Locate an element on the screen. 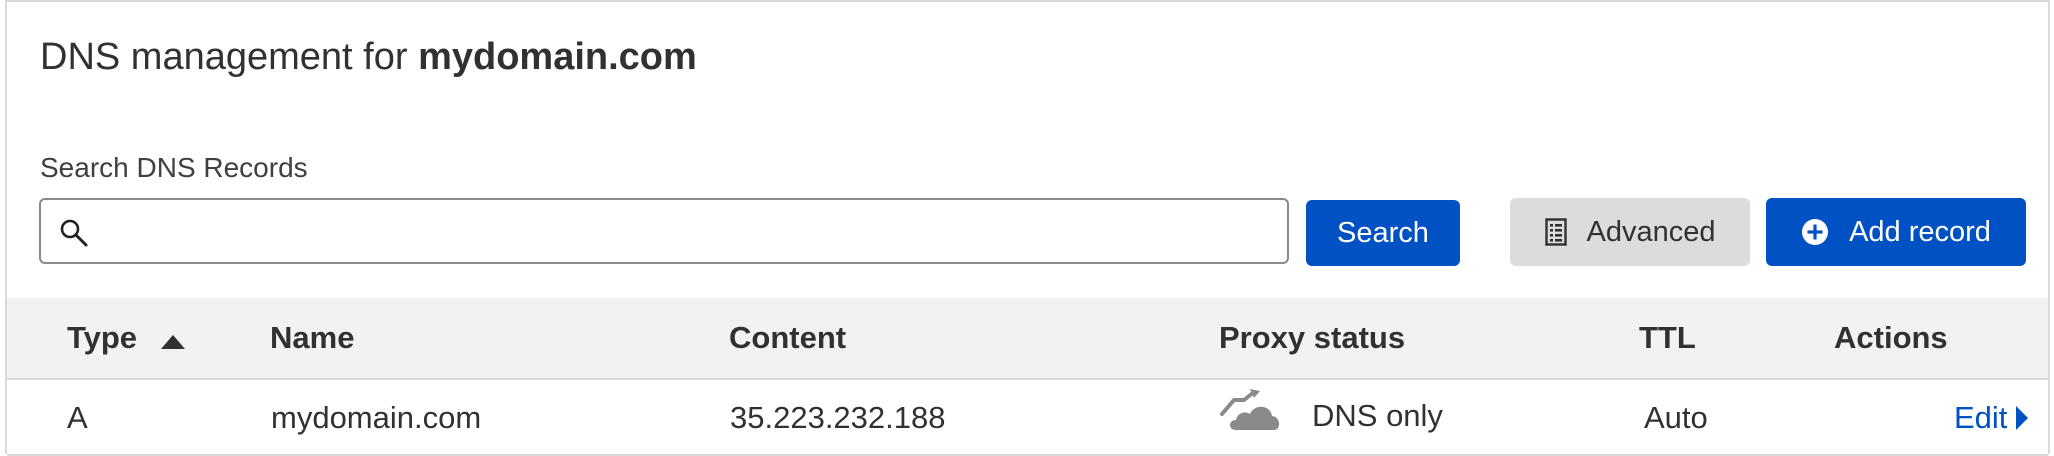  search-label: Search DNS Records is located at coordinates (174, 167).